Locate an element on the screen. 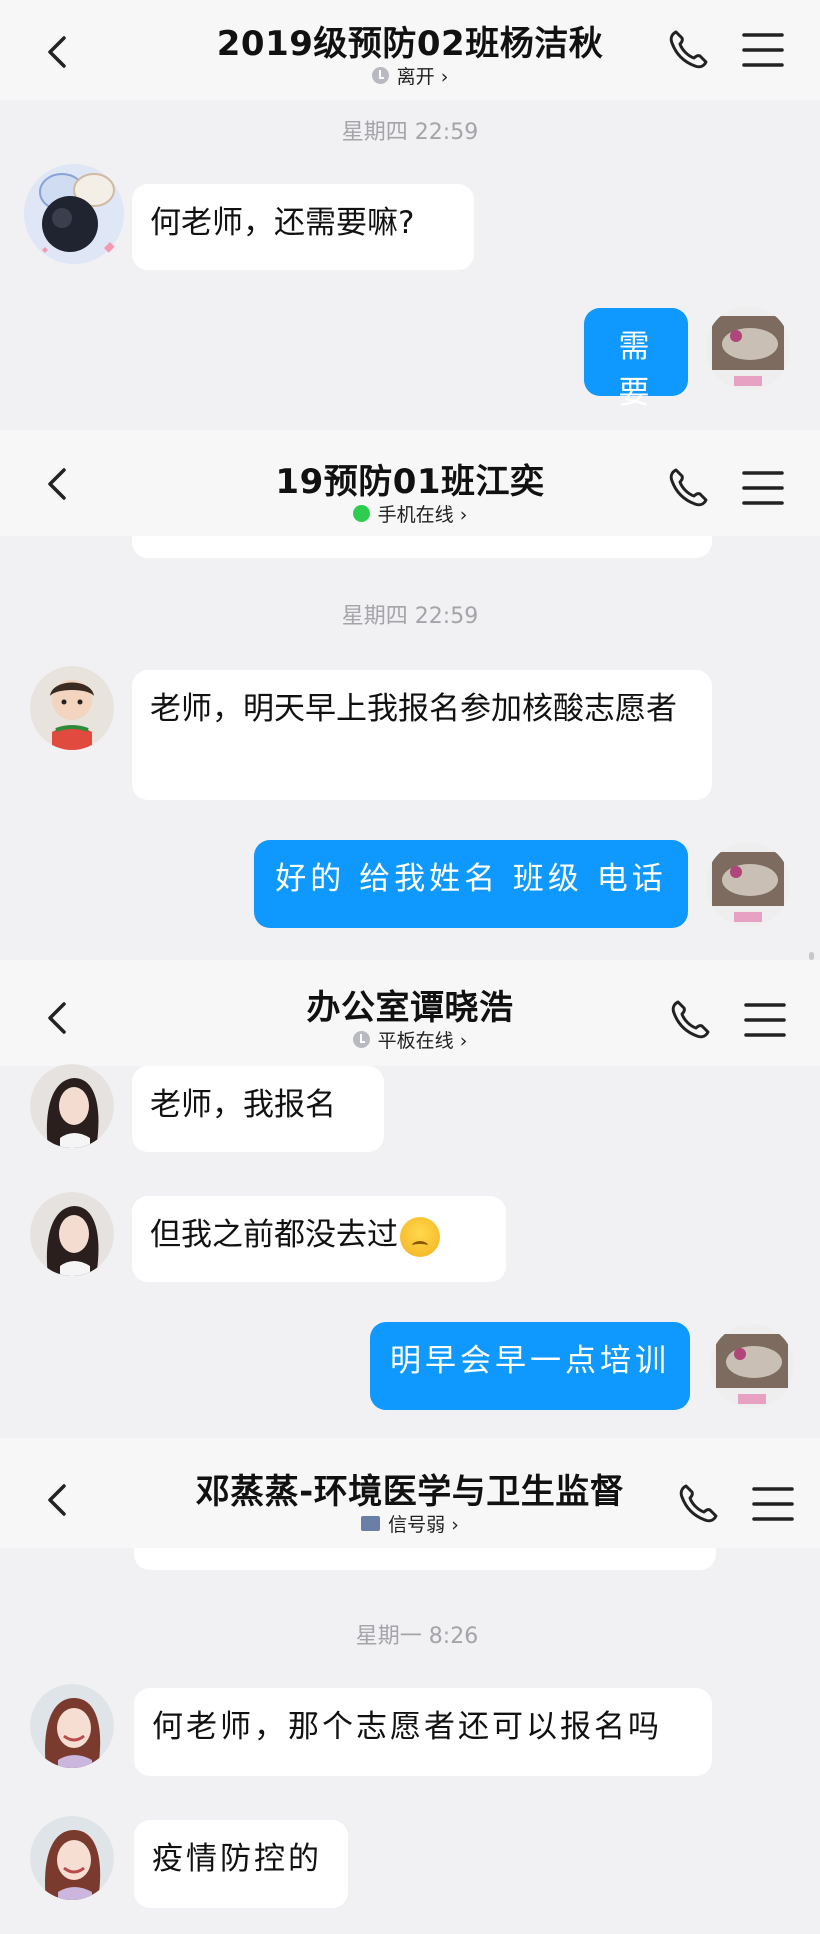  outgoing-message: 需要 is located at coordinates (636, 359).